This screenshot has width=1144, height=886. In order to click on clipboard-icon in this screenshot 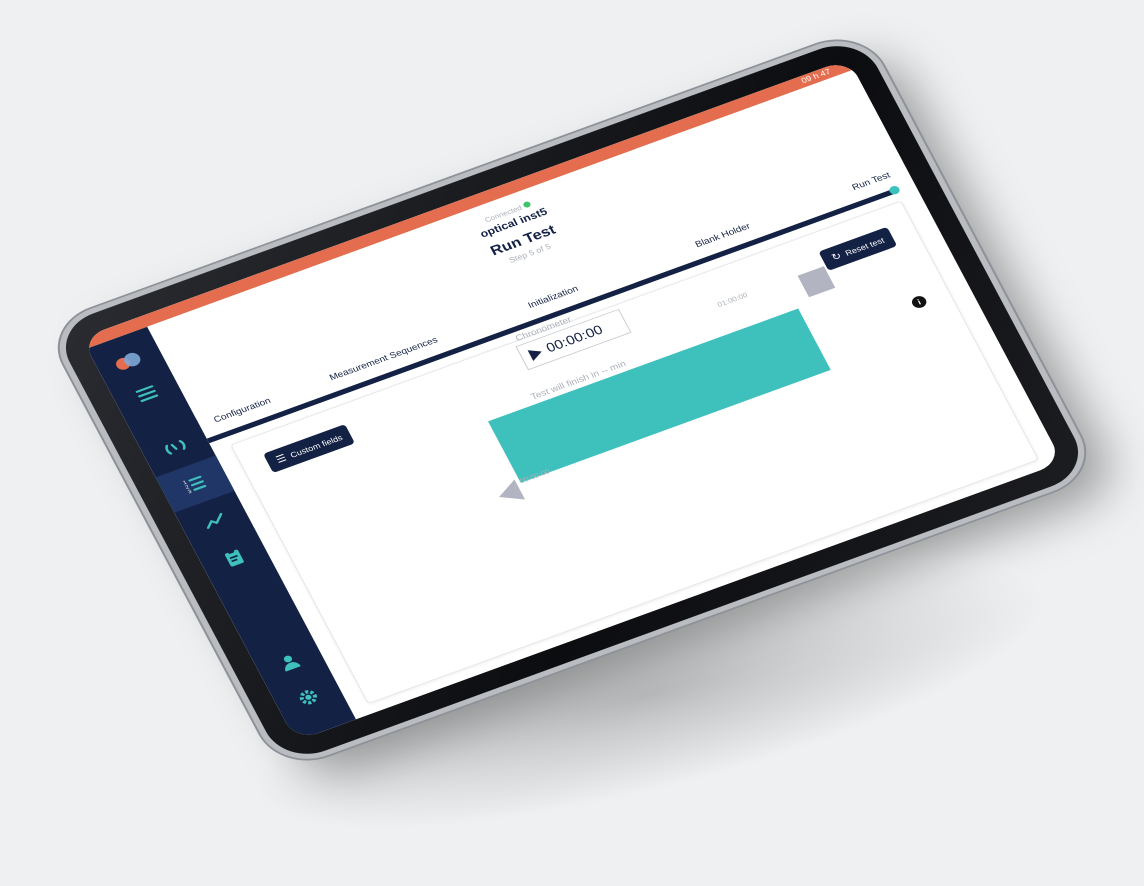, I will do `click(234, 558)`.